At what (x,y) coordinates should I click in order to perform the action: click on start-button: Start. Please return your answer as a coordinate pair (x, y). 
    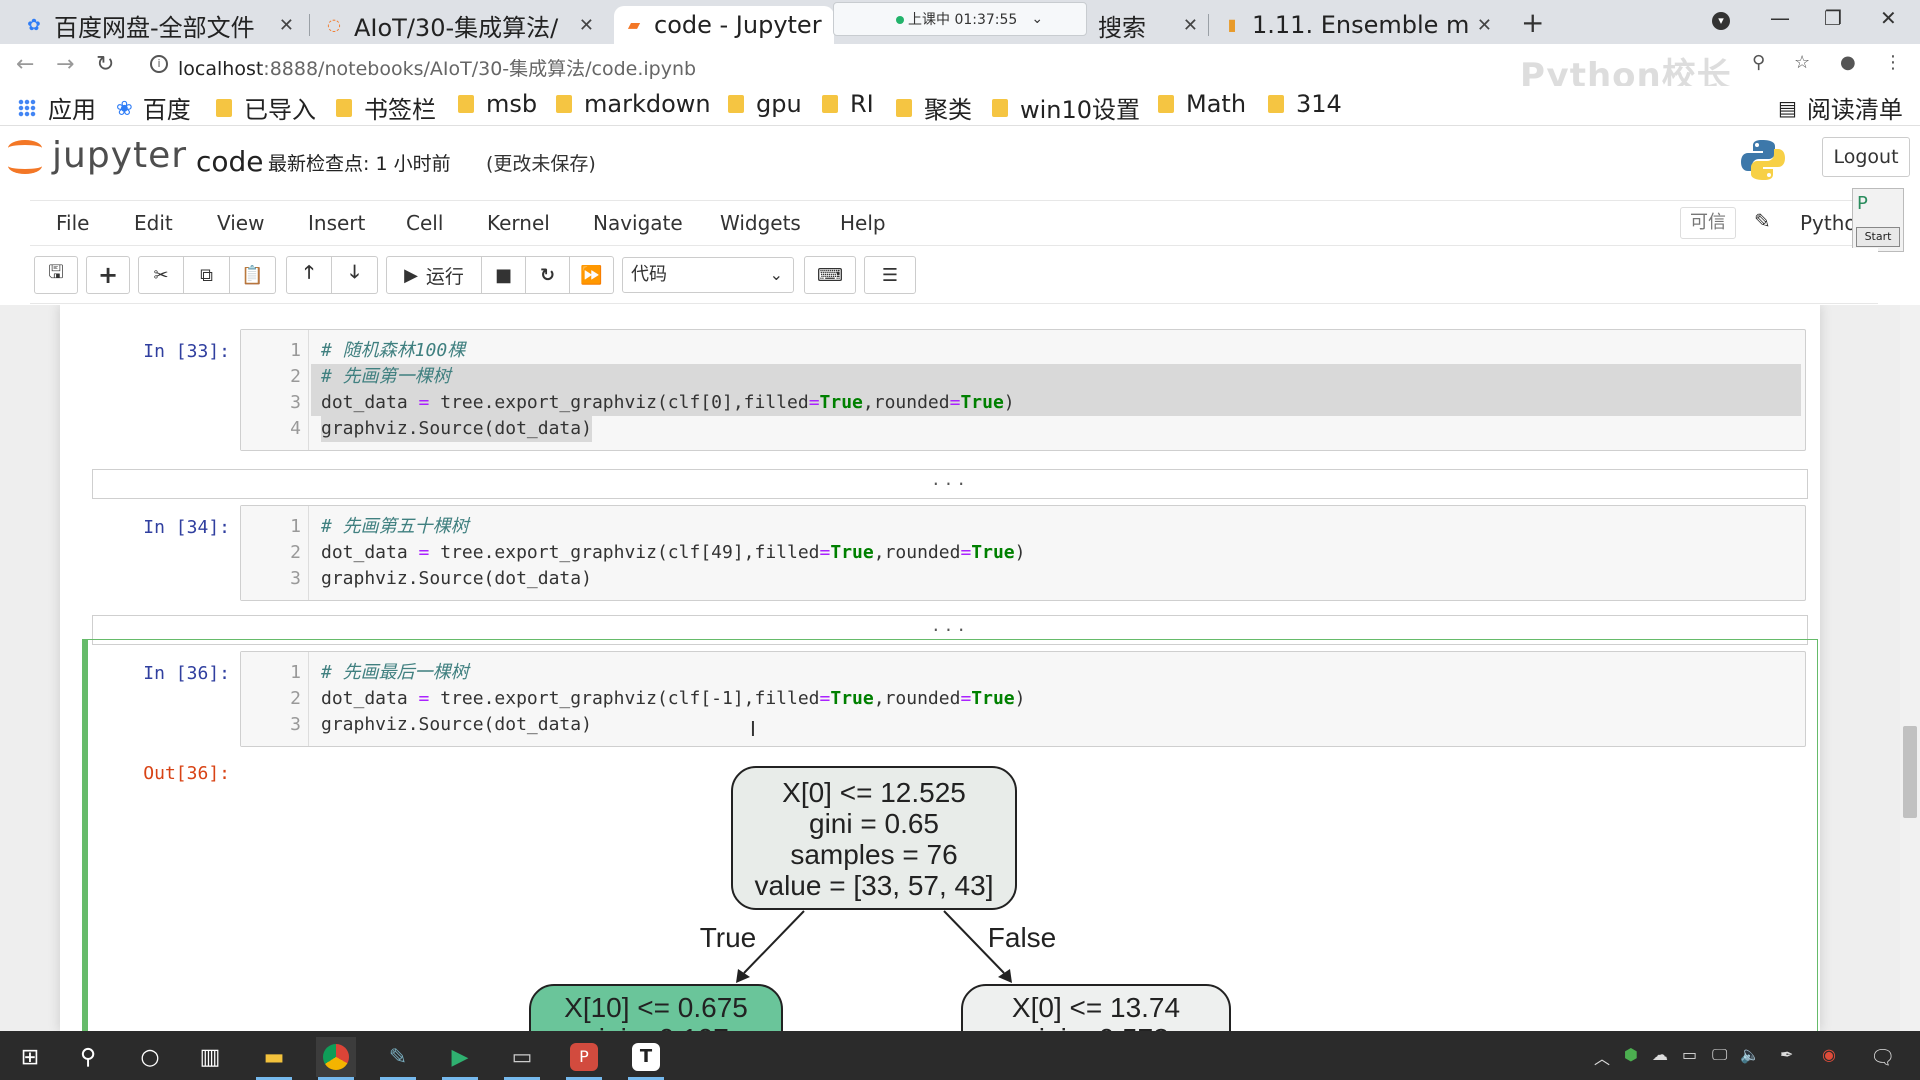
    Looking at the image, I should click on (1878, 237).